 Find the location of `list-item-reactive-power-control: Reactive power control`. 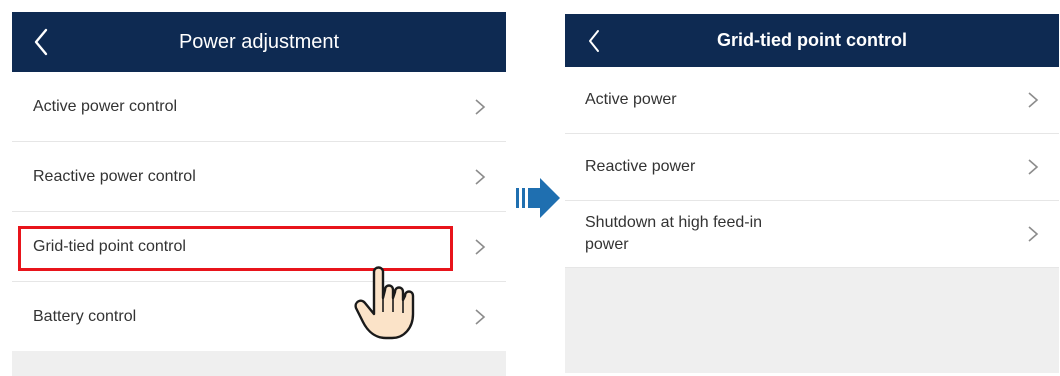

list-item-reactive-power-control: Reactive power control is located at coordinates (259, 177).